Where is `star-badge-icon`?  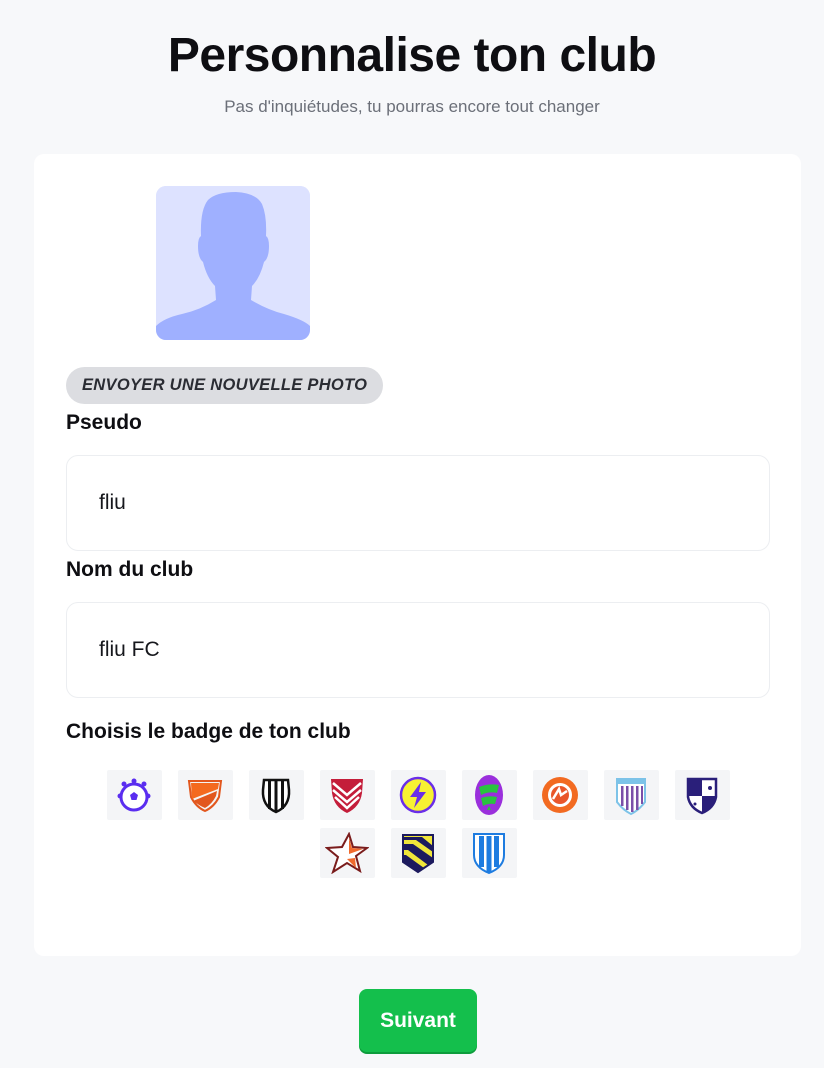 star-badge-icon is located at coordinates (347, 853).